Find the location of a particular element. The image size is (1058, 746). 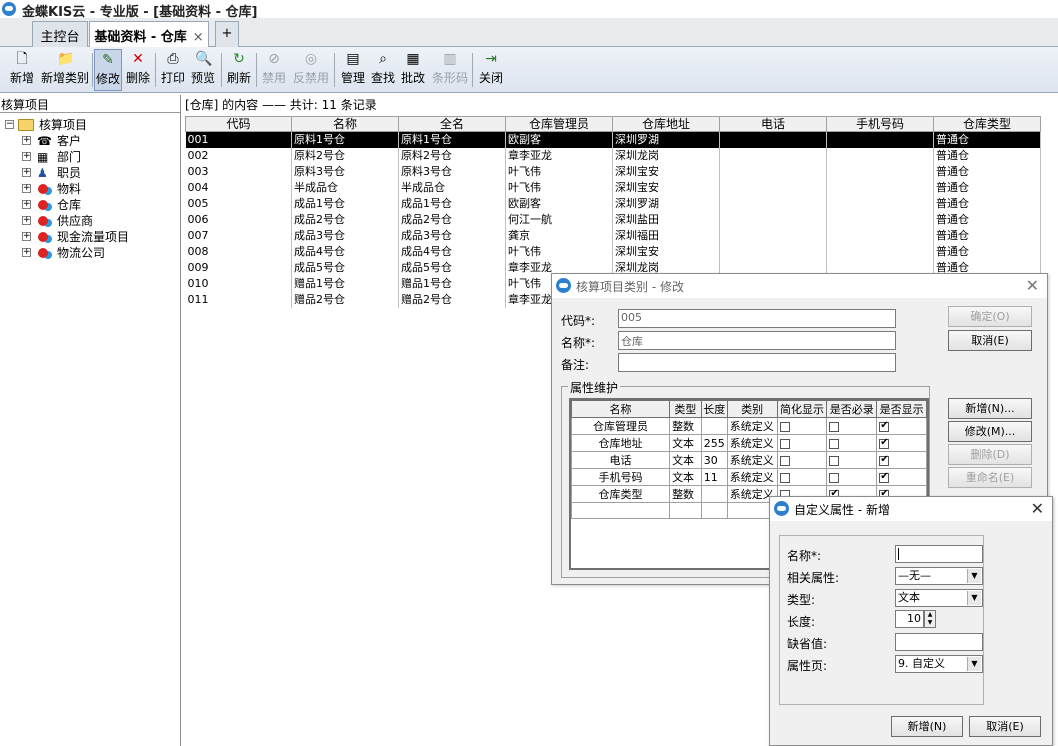

tree-item-warehouse: + 仓库 is located at coordinates (90, 205).